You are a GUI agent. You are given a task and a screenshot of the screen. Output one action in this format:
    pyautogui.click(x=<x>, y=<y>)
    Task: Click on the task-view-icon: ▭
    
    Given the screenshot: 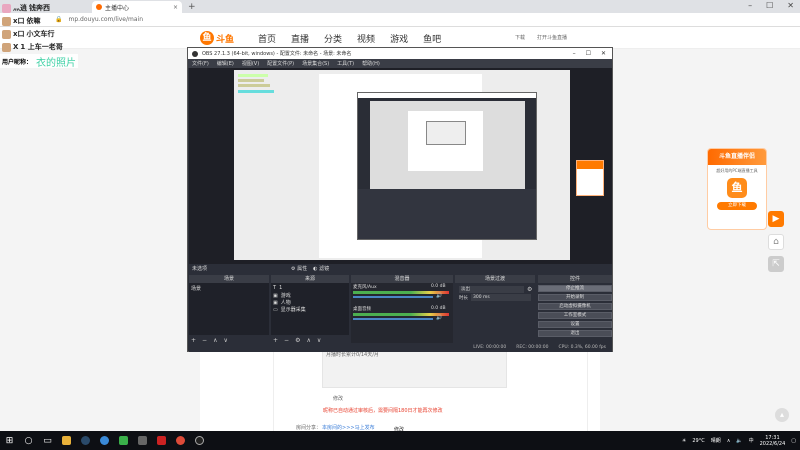 What is the action you would take?
    pyautogui.click(x=47, y=440)
    